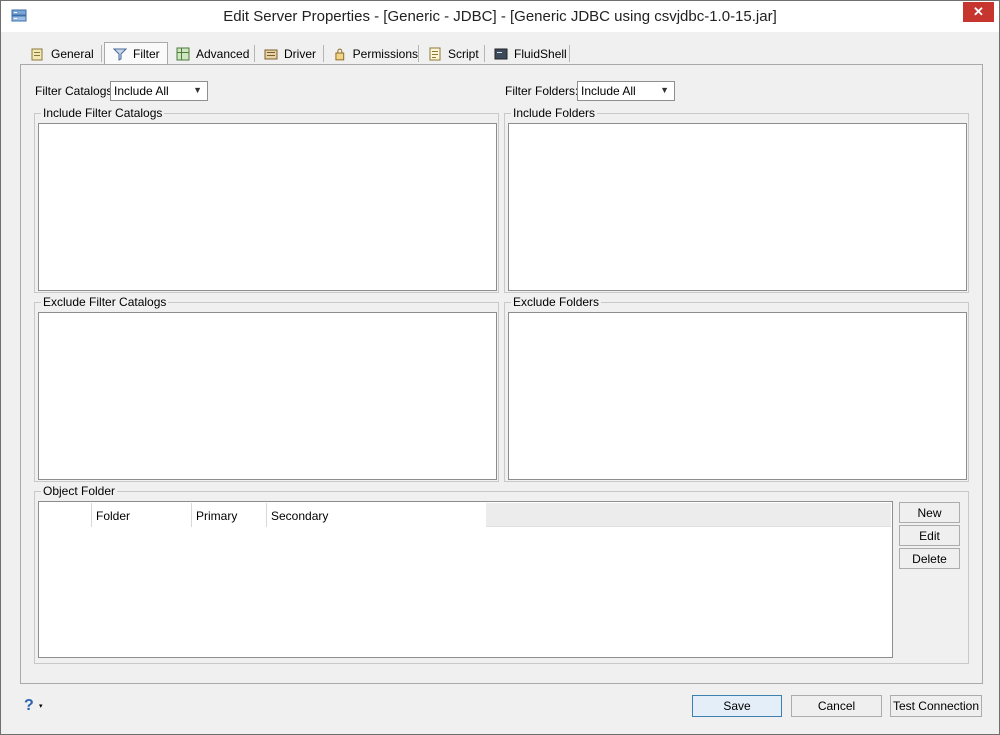 This screenshot has height=735, width=1000. I want to click on exclude-filter-catalogs-group: Exclude Filter Catalogs, so click(266, 388).